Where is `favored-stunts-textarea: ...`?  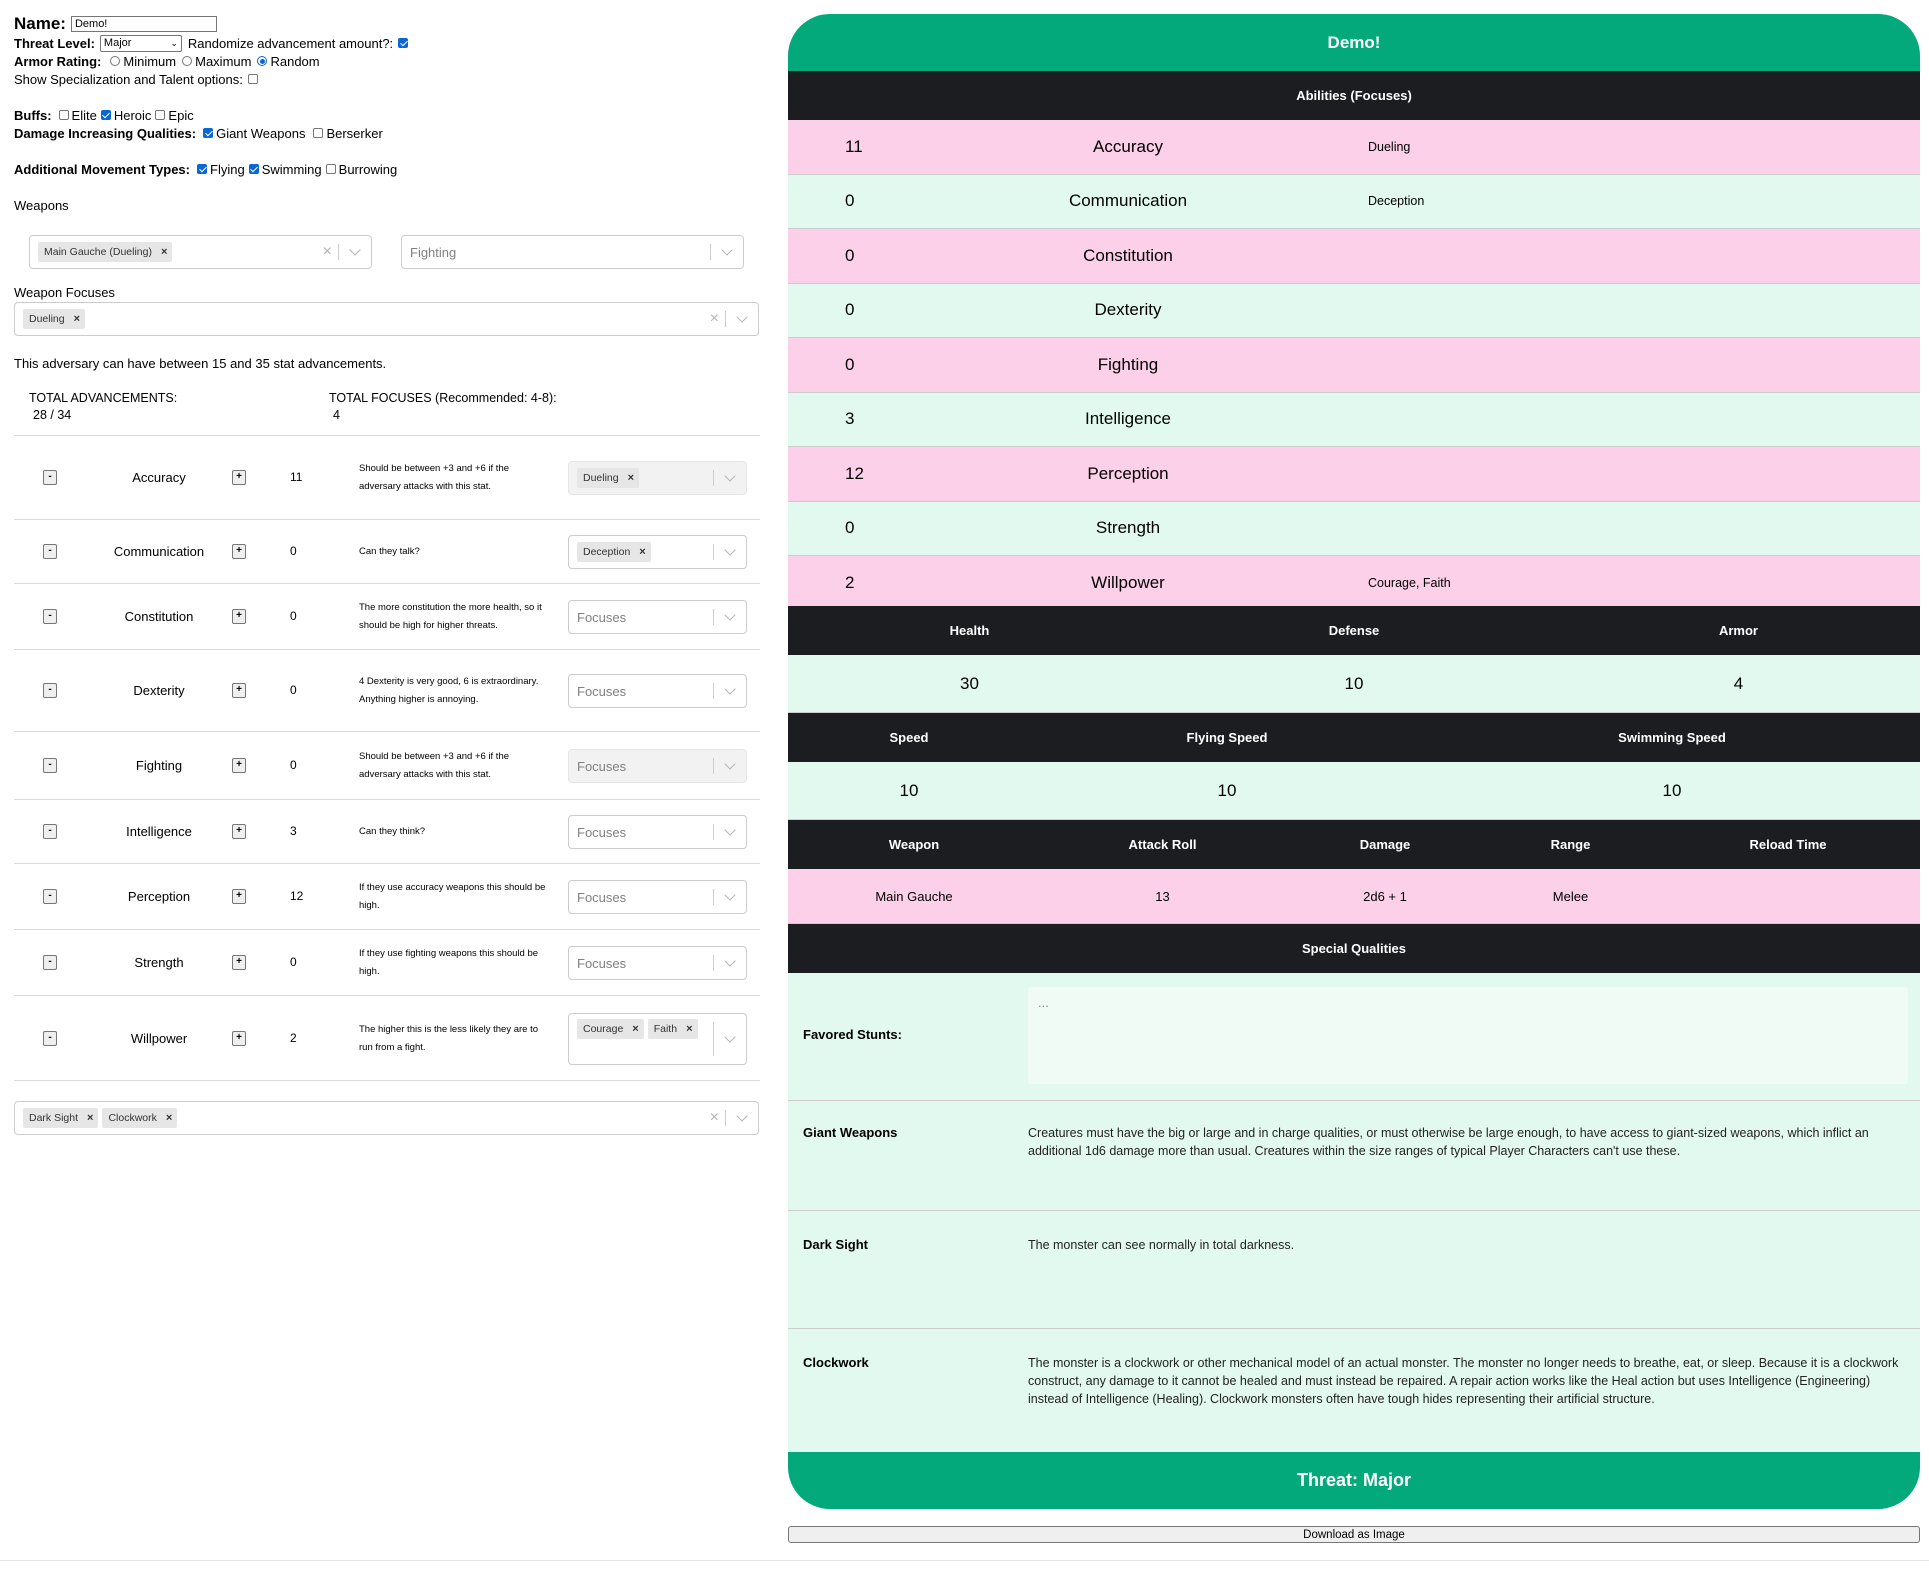
favored-stunts-textarea: ... is located at coordinates (1468, 1035).